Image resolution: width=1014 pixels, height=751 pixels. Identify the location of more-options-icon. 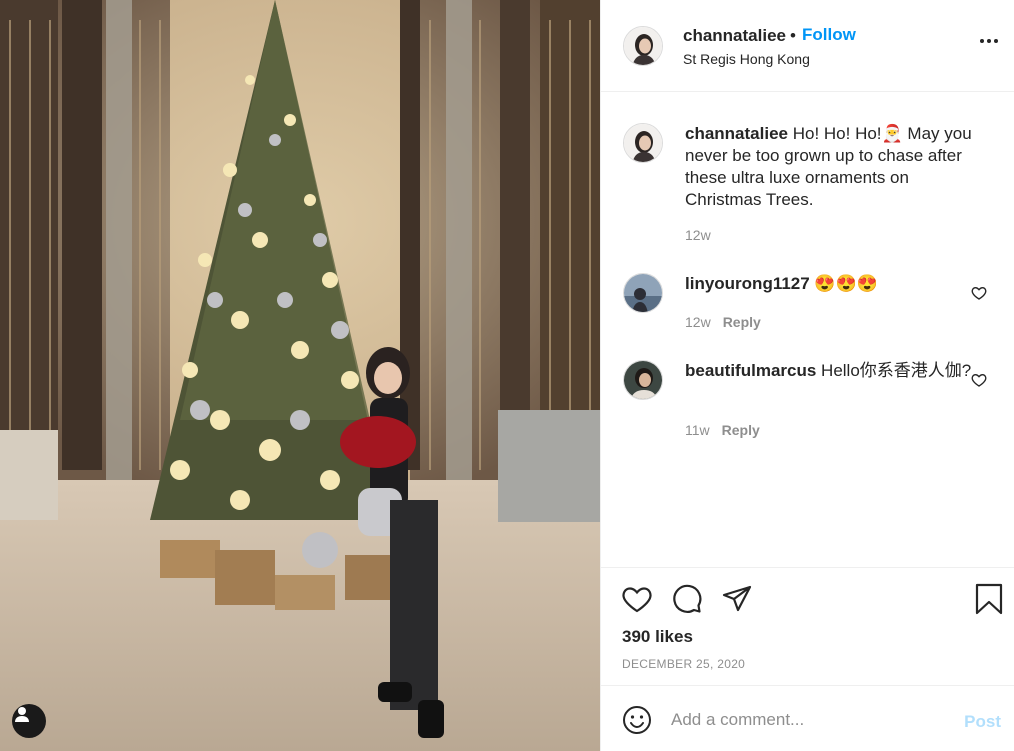
(989, 41).